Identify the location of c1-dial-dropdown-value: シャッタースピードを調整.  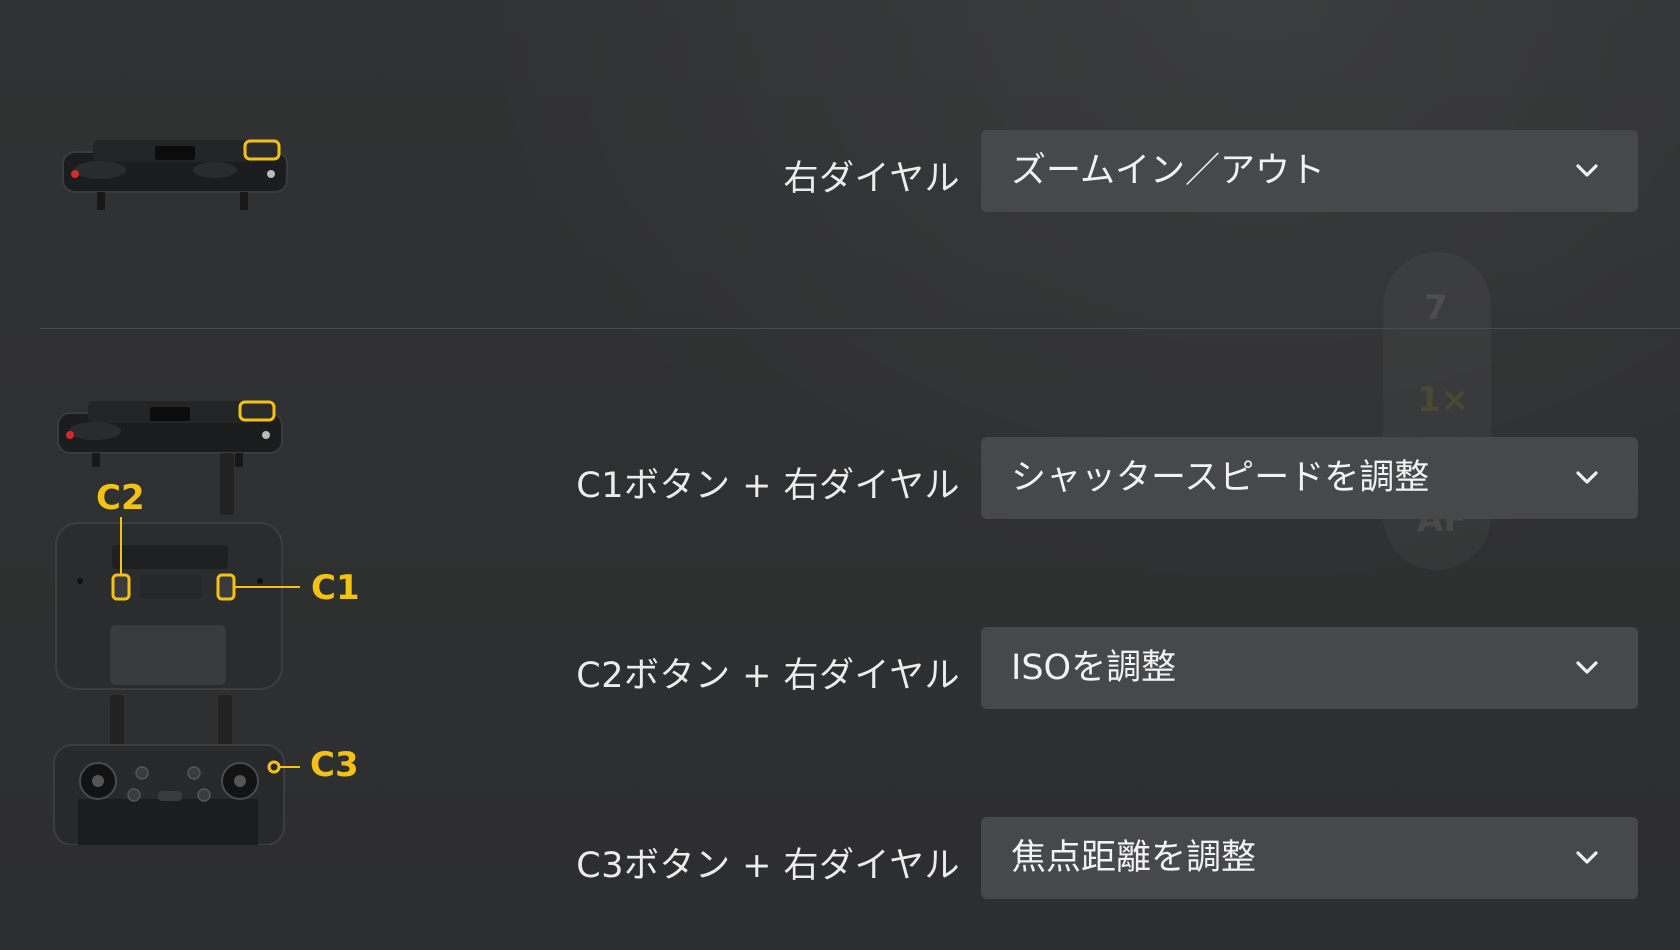
(1220, 478).